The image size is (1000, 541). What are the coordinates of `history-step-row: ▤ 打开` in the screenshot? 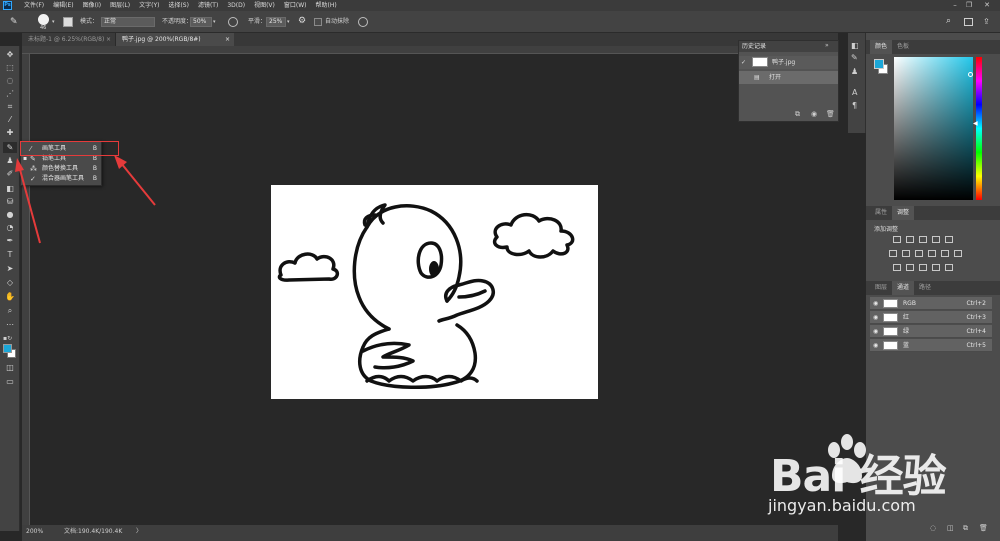 It's located at (788, 77).